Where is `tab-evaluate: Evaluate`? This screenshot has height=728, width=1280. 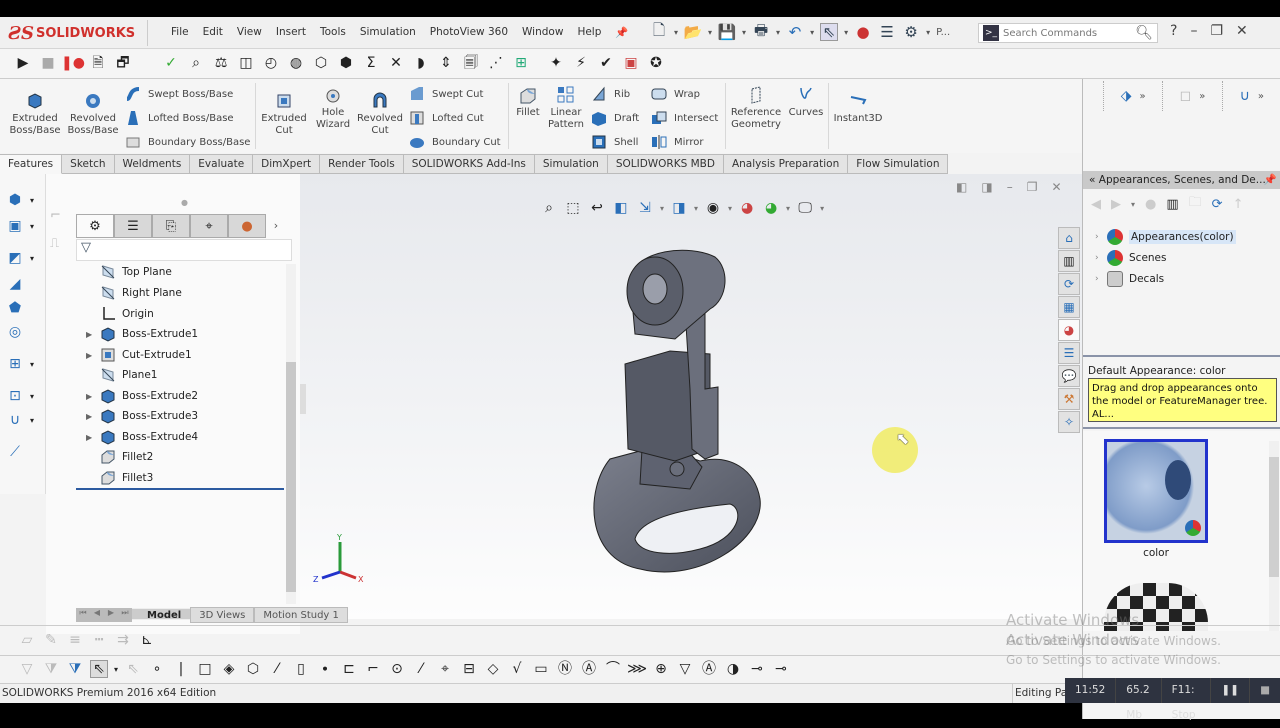
tab-evaluate: Evaluate is located at coordinates (222, 164).